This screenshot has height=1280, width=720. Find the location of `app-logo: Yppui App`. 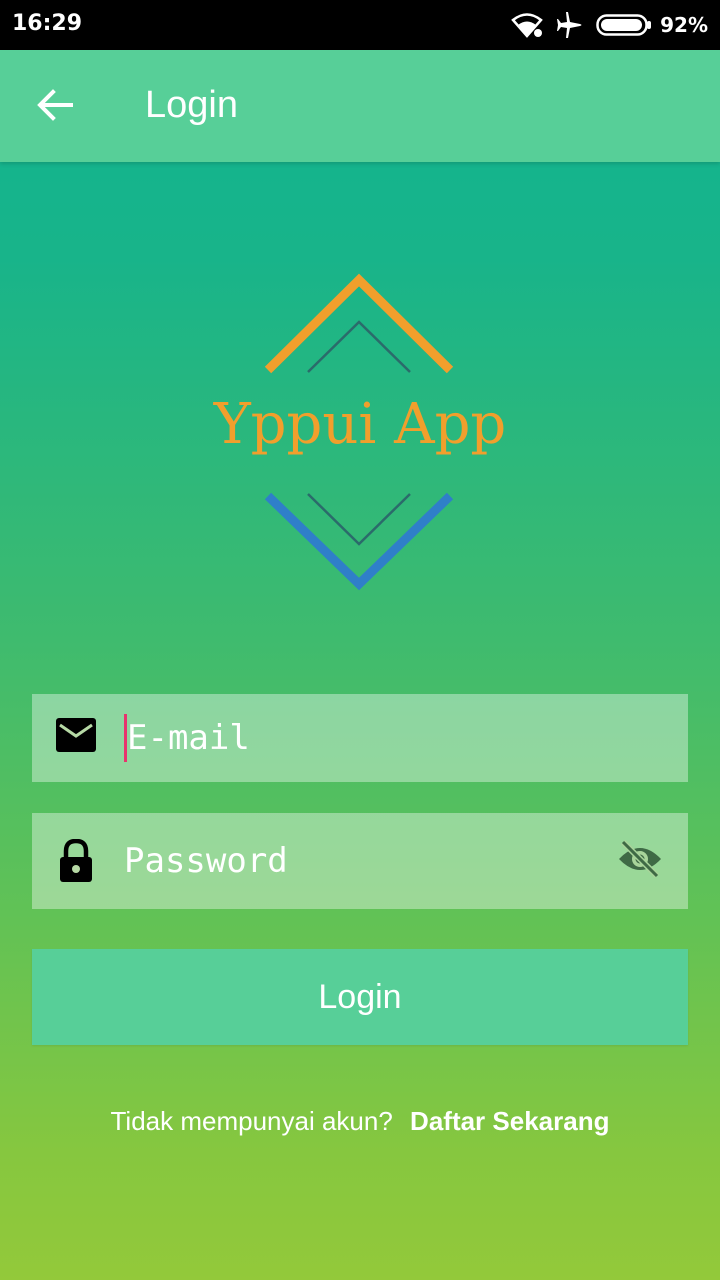

app-logo: Yppui App is located at coordinates (360, 432).